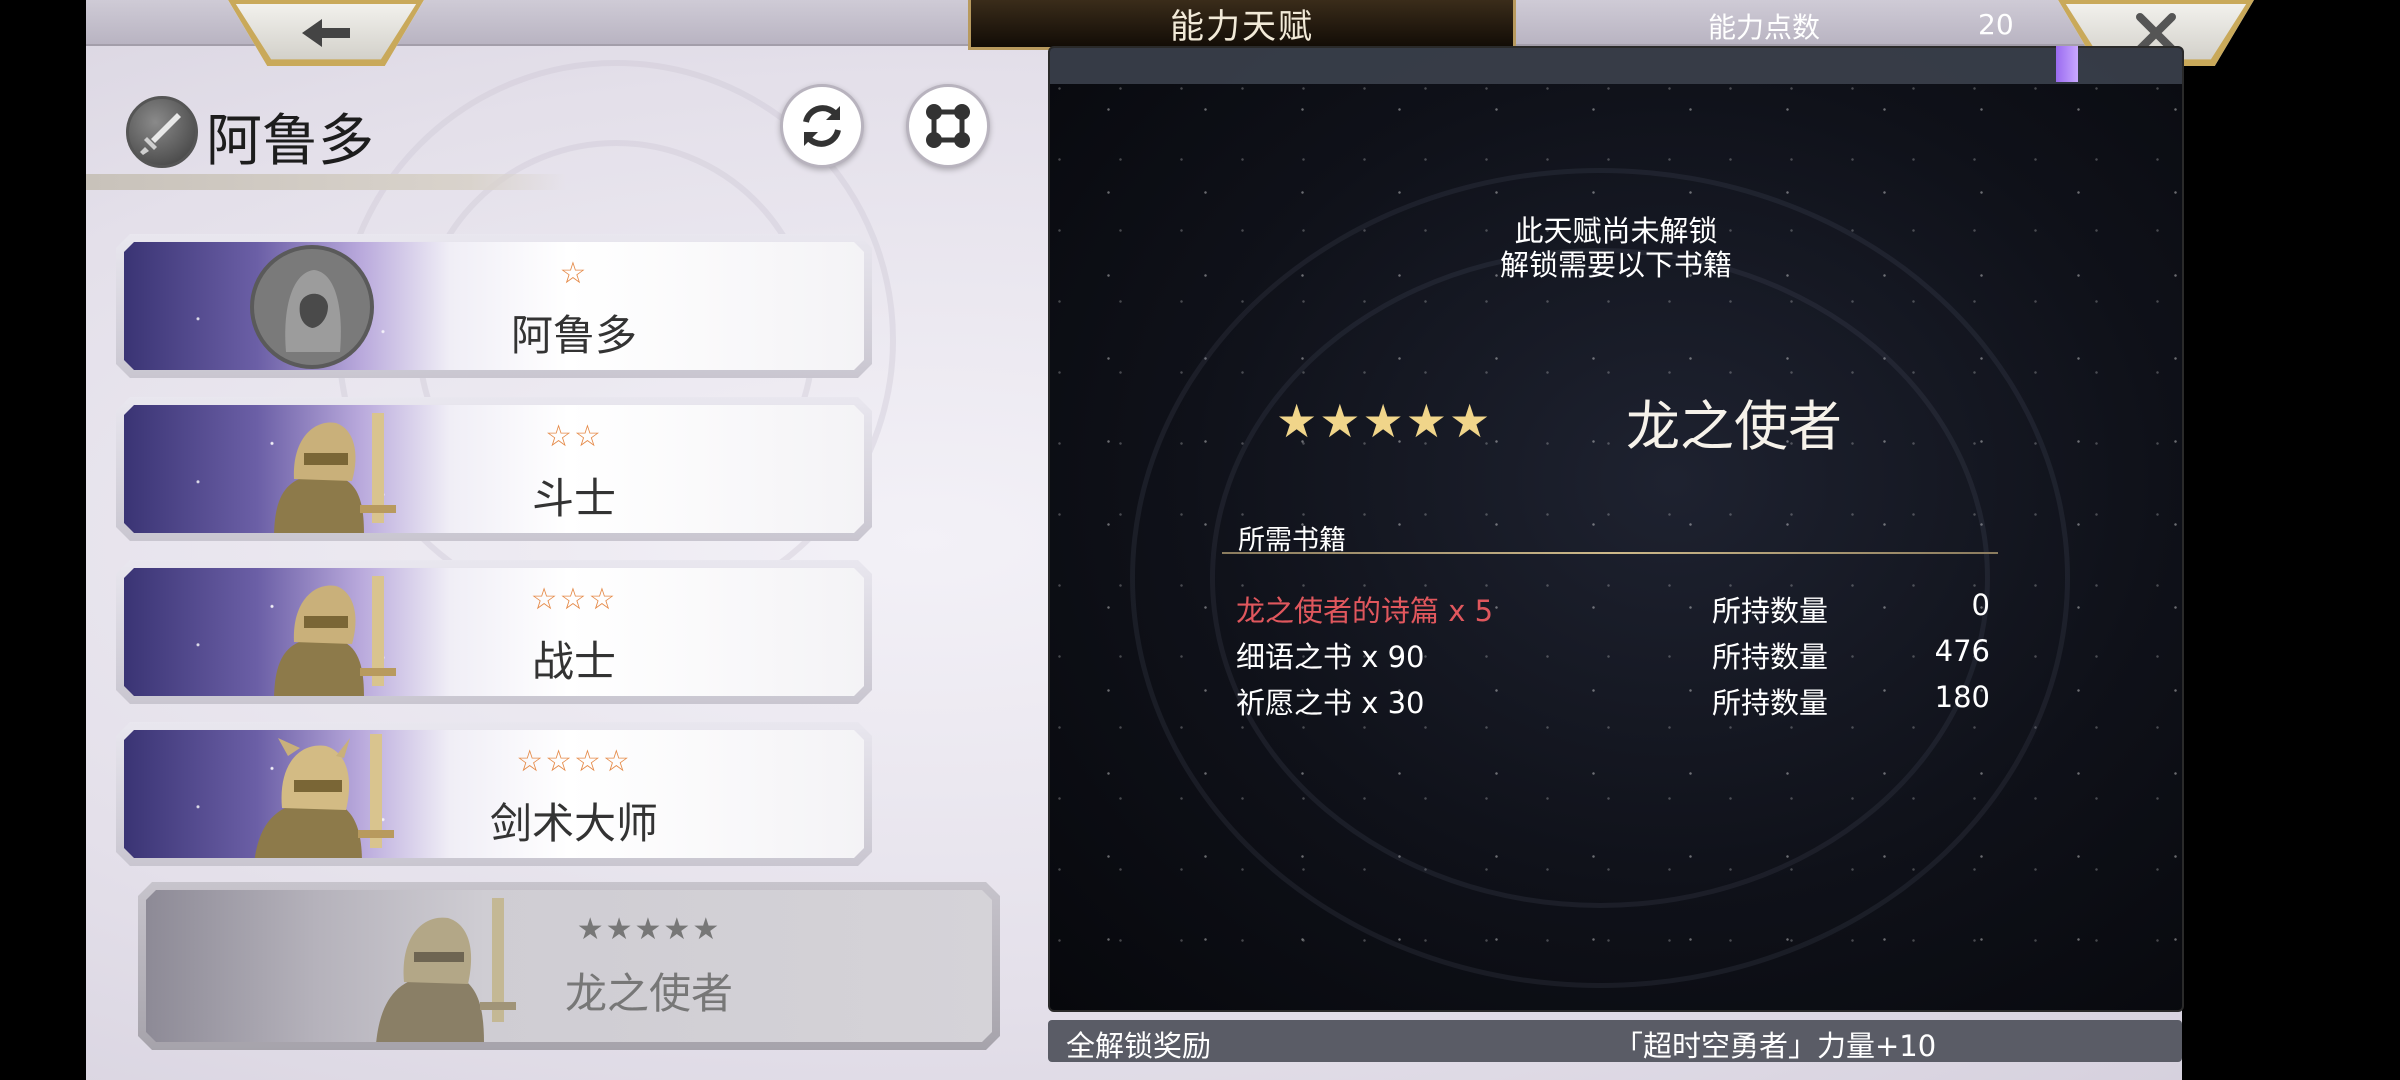 This screenshot has height=1080, width=2400. I want to click on character-class-icon, so click(162, 132).